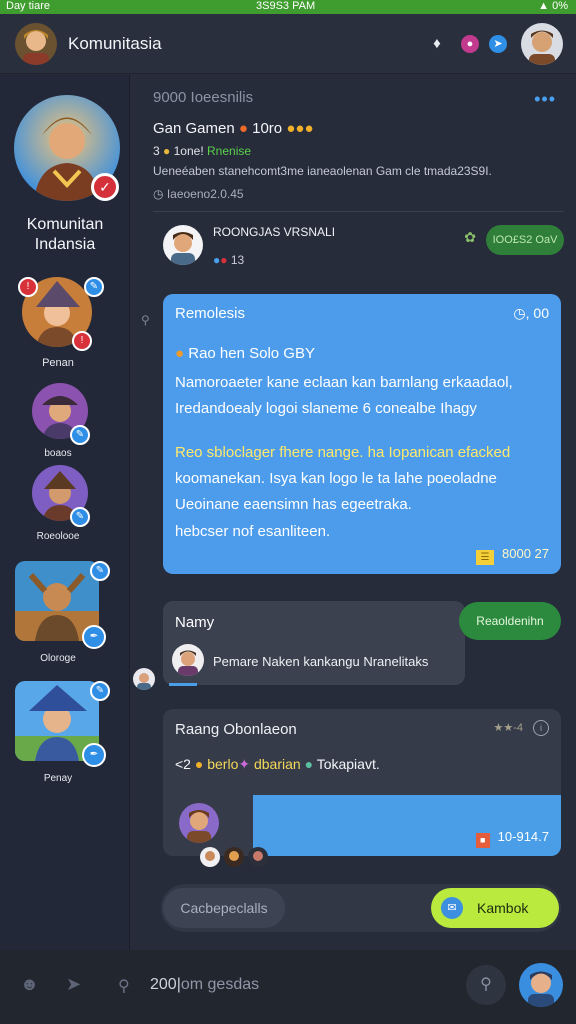  Describe the element at coordinates (180, 353) in the screenshot. I see `orange-badge-icon: ●` at that location.